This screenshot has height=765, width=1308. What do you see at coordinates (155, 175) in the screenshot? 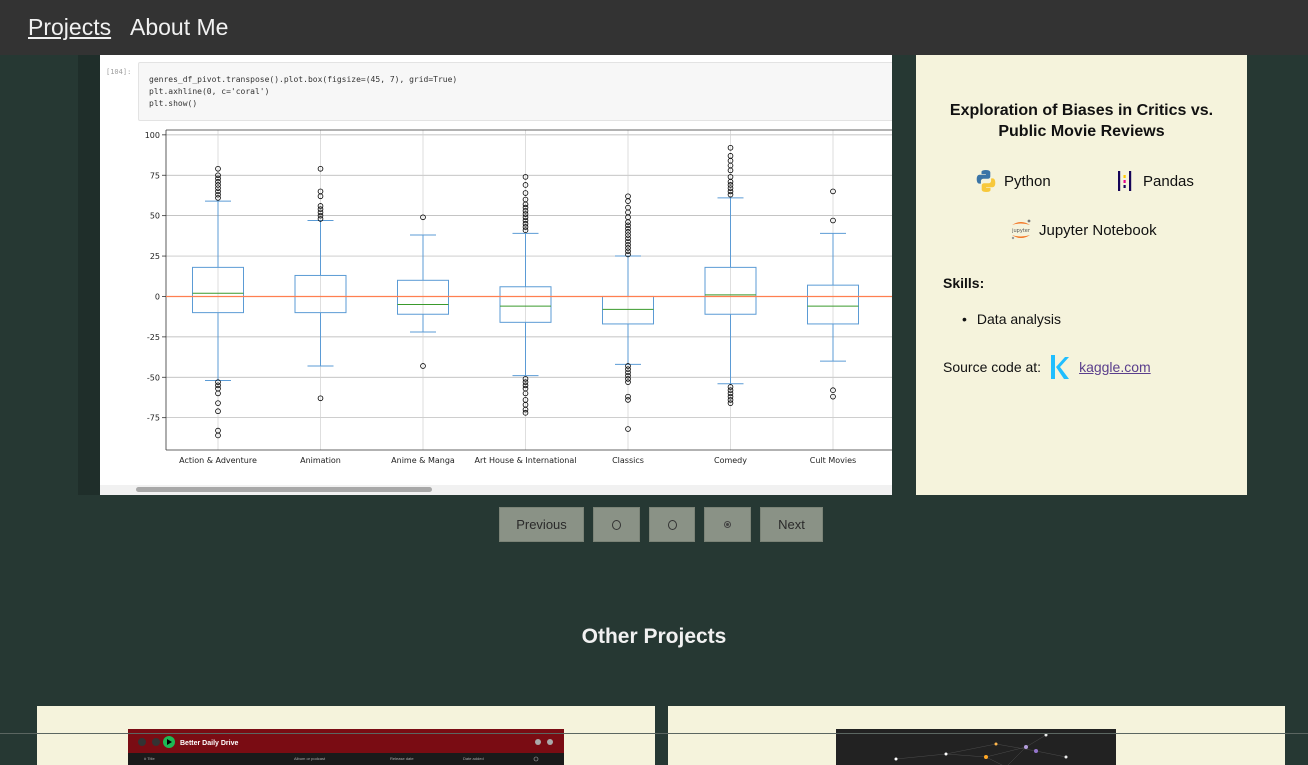
I see `y-tick-label: 75` at bounding box center [155, 175].